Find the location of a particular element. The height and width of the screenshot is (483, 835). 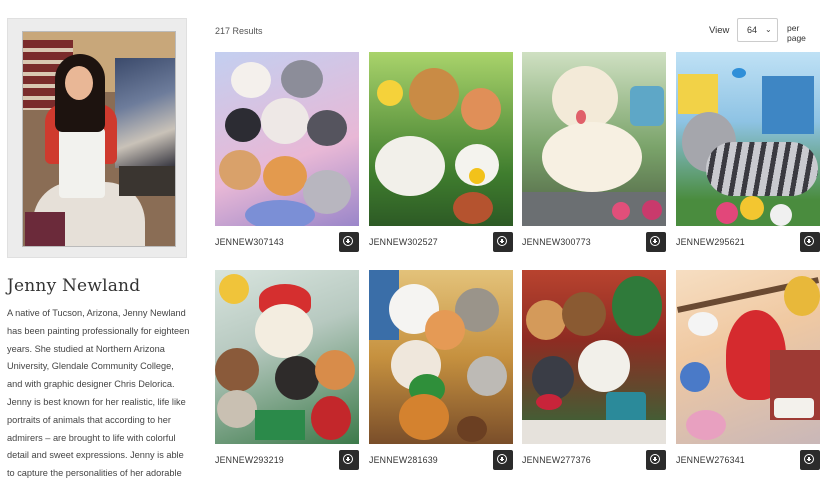

results-count: 217 Results is located at coordinates (239, 31).